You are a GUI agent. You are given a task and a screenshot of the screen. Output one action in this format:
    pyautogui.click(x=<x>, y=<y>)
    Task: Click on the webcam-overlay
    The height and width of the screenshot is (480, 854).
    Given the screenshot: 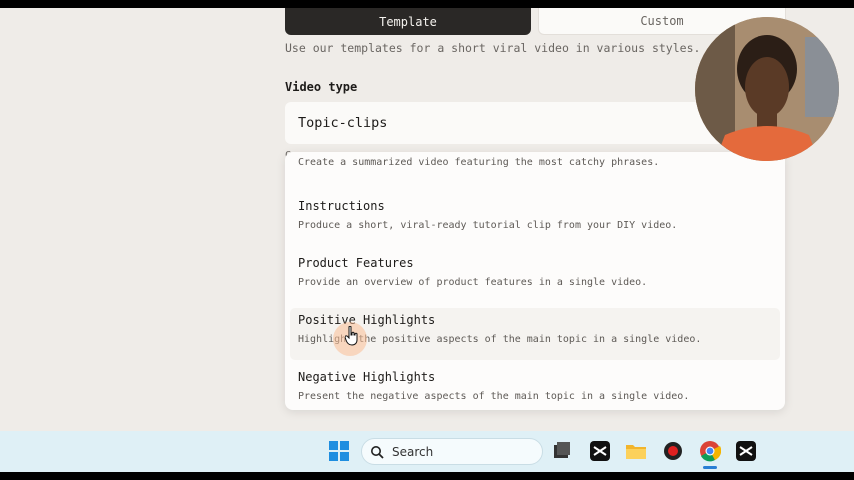 What is the action you would take?
    pyautogui.click(x=767, y=89)
    